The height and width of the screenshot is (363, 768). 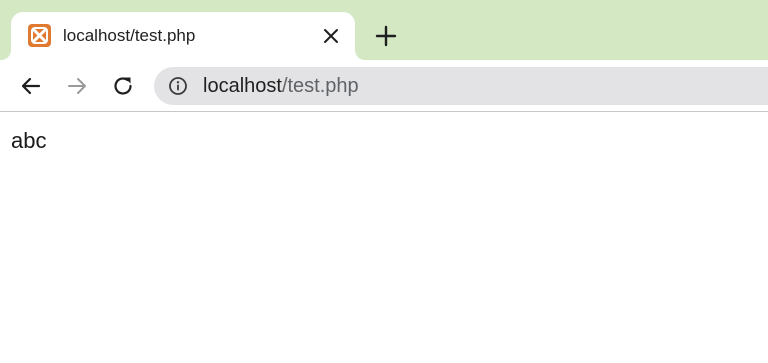 I want to click on url-path: /test.php, so click(x=320, y=86).